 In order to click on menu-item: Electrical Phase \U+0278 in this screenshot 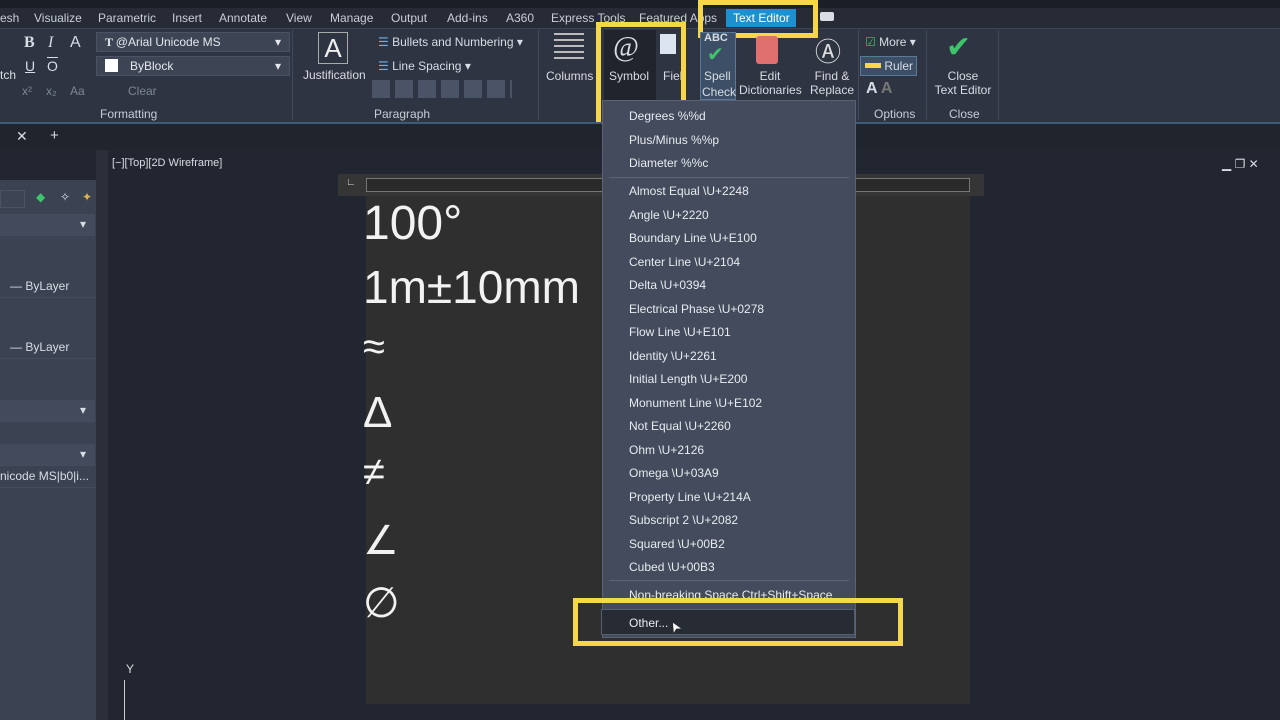, I will do `click(696, 309)`.